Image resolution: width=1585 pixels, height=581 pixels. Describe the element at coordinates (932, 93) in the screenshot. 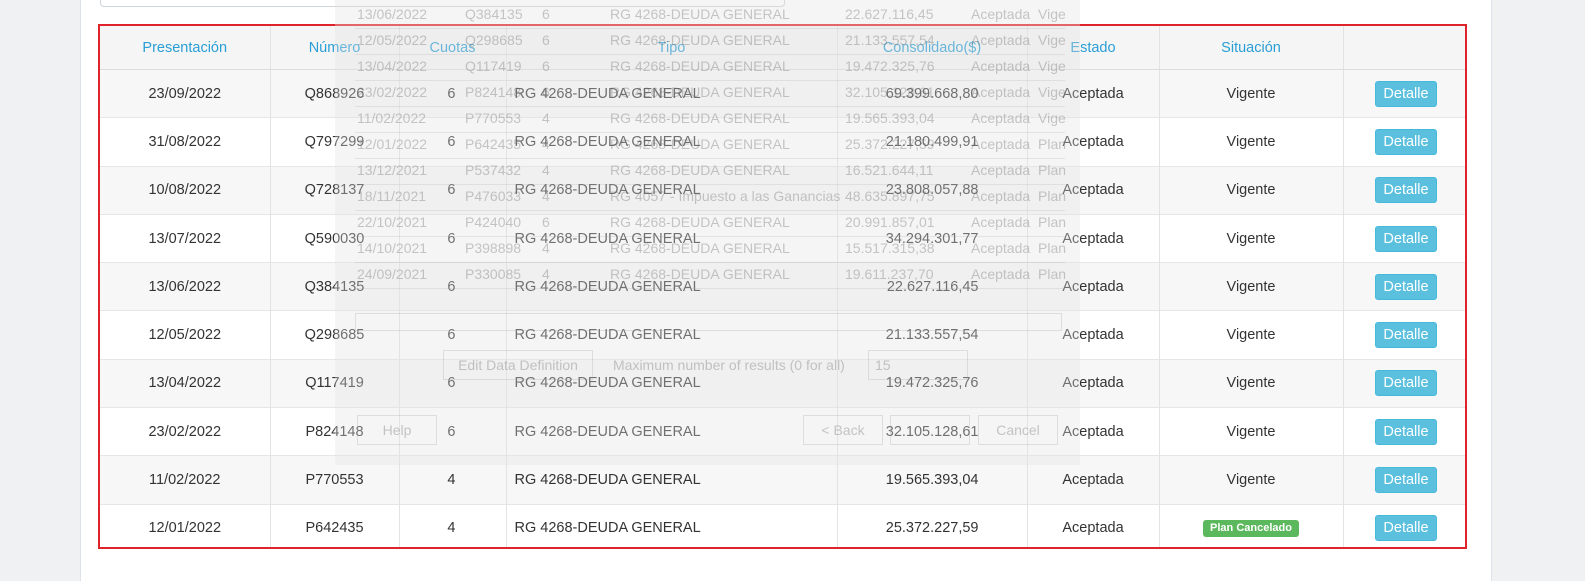

I see `cell-consolidado: 69.399.668,80` at that location.